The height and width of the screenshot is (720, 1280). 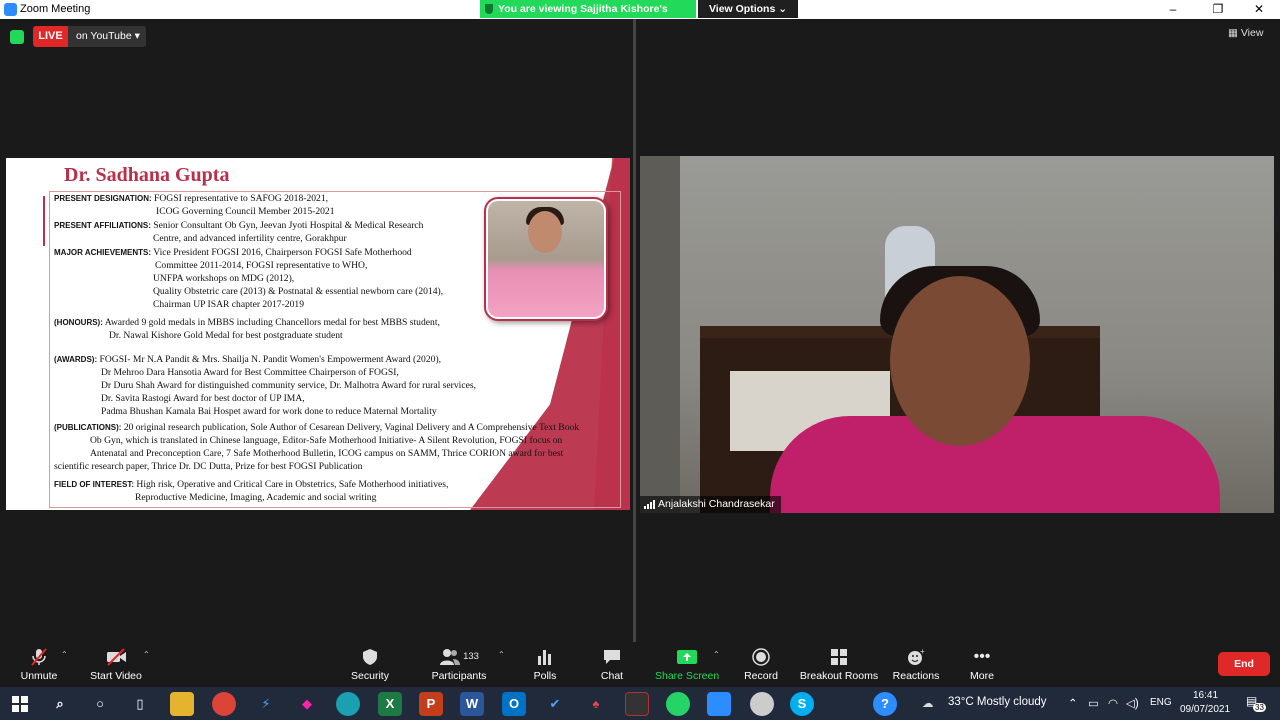 I want to click on reactions-button: + Reactions, so click(x=916, y=664).